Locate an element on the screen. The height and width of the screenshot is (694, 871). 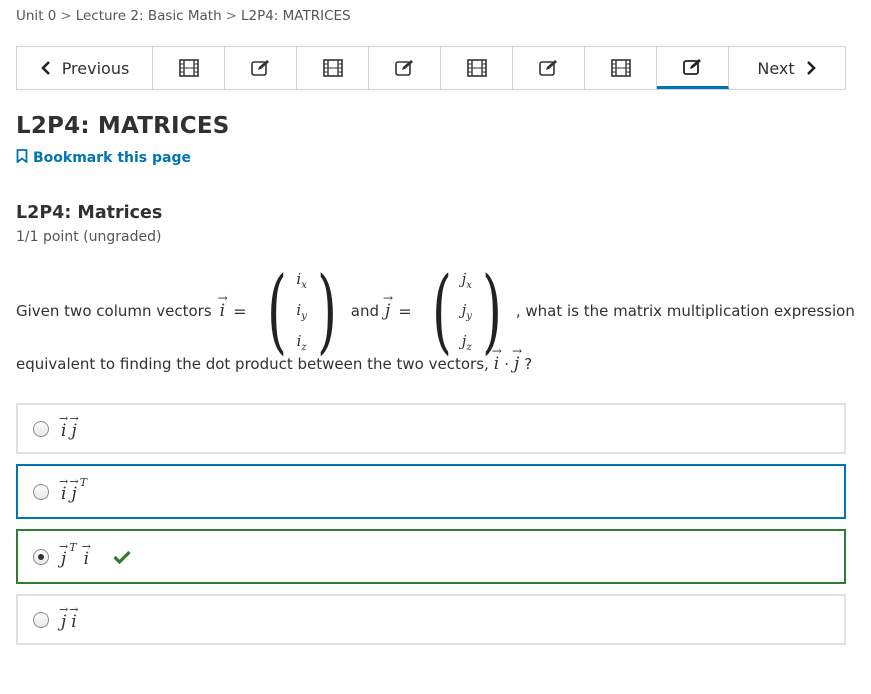
previous-label: Previous is located at coordinates (95, 68).